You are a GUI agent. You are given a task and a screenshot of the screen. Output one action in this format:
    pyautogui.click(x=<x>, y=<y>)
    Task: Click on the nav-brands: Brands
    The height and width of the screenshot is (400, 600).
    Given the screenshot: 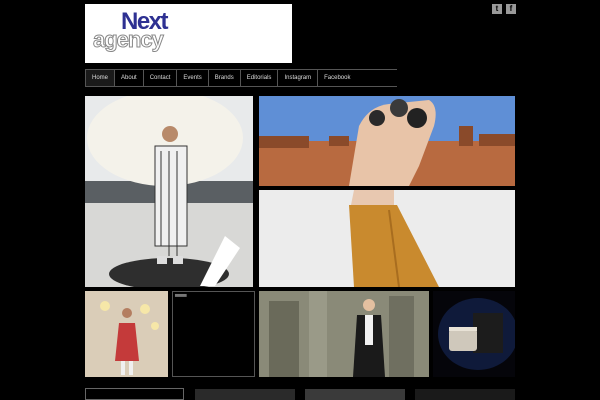 What is the action you would take?
    pyautogui.click(x=225, y=78)
    